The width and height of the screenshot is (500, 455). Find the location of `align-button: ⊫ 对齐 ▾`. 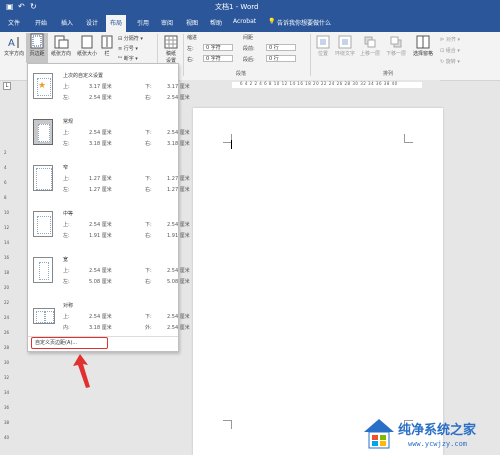

align-button: ⊫ 对齐 ▾ is located at coordinates (450, 39).